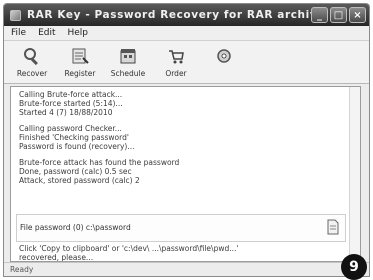  Describe the element at coordinates (319, 15) in the screenshot. I see `minimize-button: _` at that location.